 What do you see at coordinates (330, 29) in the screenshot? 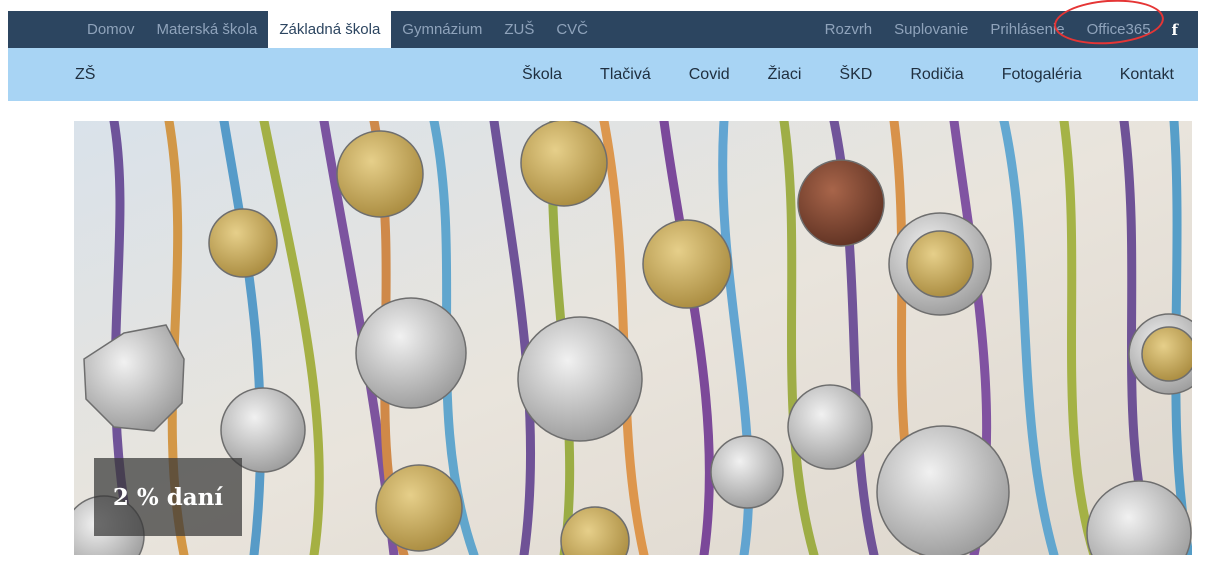
I see `top-nav-zakladna-skola: Základná škola` at bounding box center [330, 29].